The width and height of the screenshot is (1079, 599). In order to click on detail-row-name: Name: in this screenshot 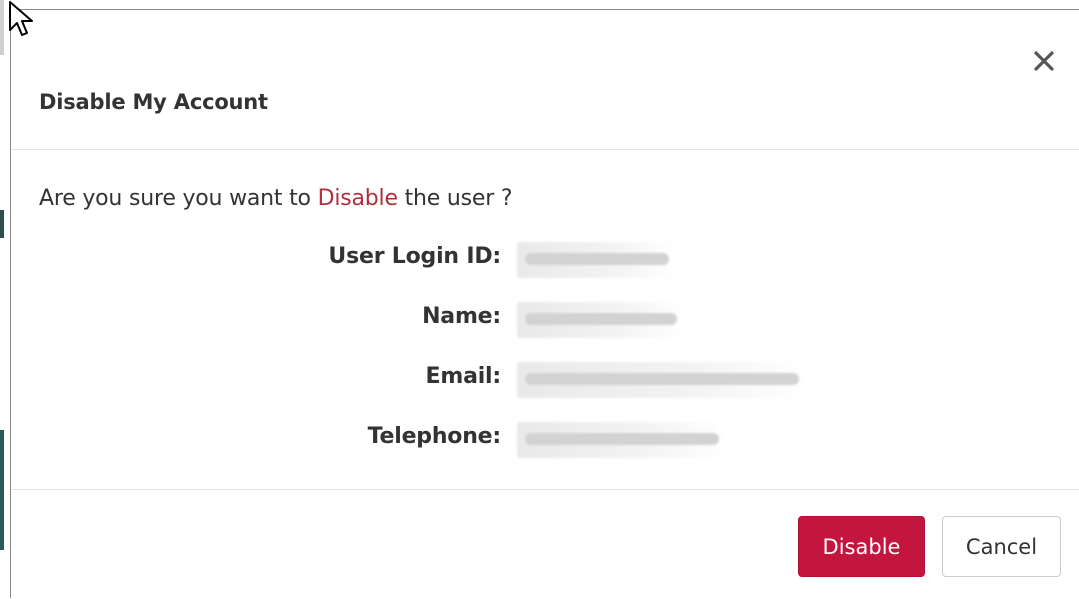, I will do `click(545, 320)`.